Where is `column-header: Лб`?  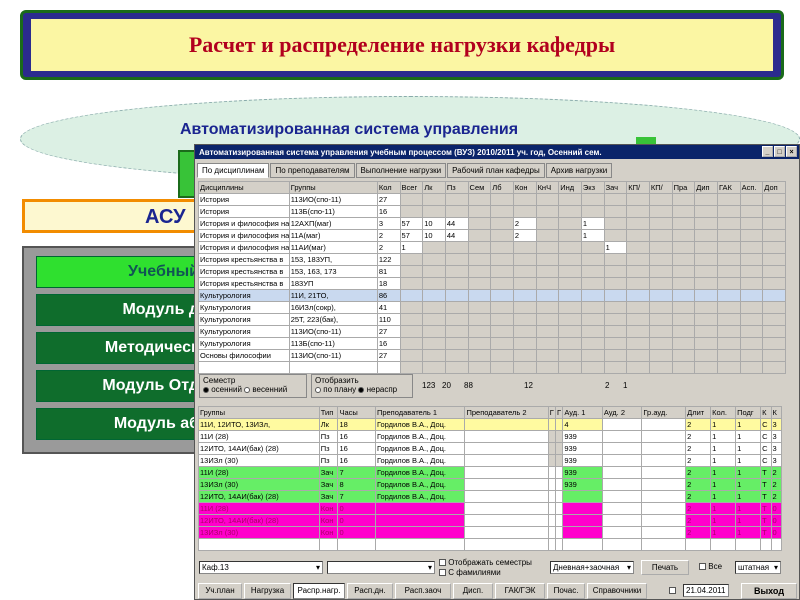 column-header: Лб is located at coordinates (502, 187).